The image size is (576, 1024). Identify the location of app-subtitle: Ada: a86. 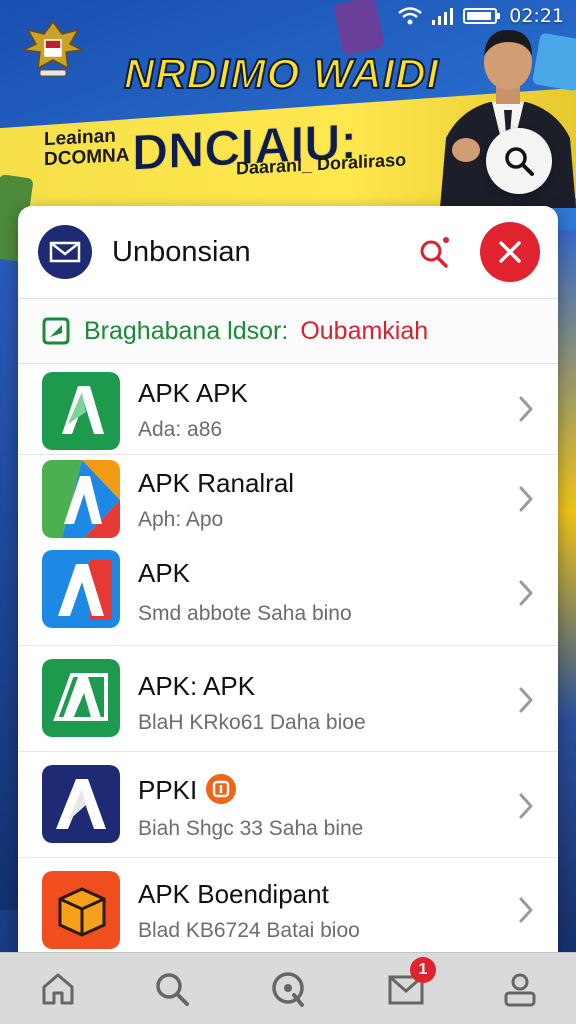
(180, 429).